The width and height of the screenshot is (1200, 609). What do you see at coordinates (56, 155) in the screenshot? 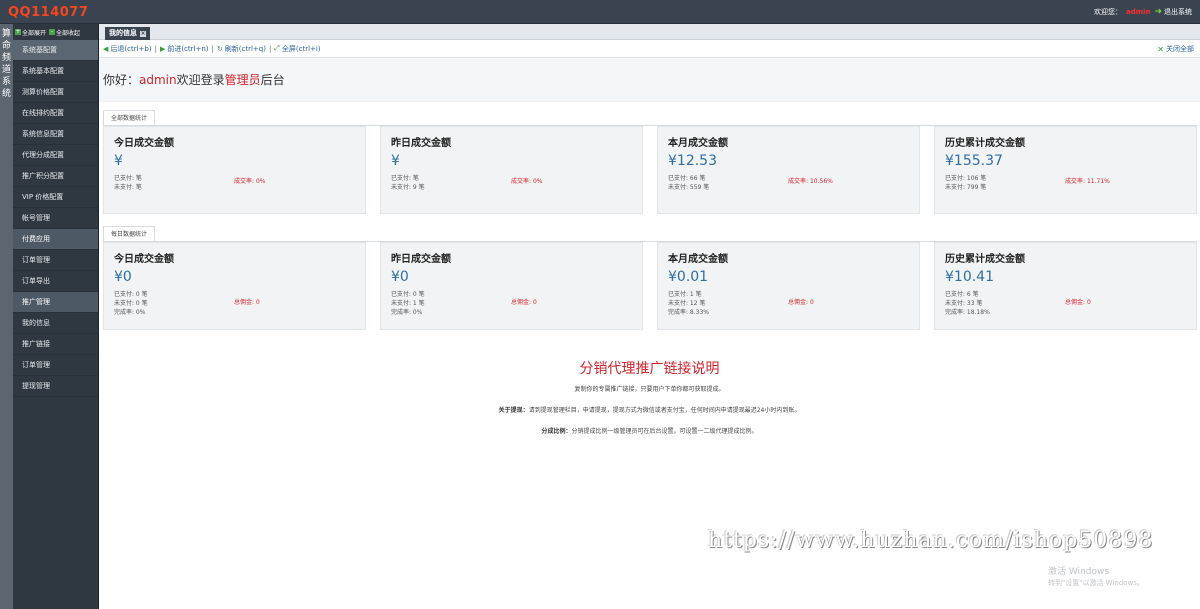
I see `sidebar-item: 代理分成配置` at bounding box center [56, 155].